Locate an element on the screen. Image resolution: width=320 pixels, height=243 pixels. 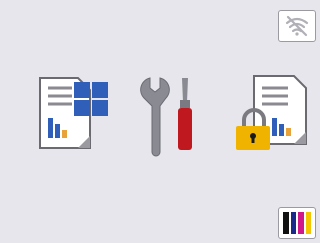
ink-bar-yellow is located at coordinates (308, 223).